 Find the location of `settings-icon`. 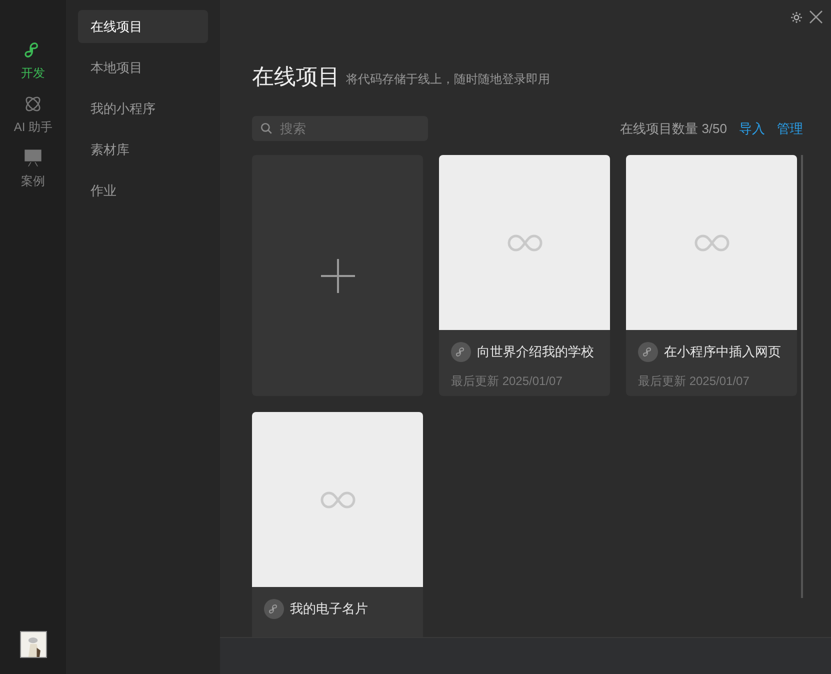

settings-icon is located at coordinates (796, 17).